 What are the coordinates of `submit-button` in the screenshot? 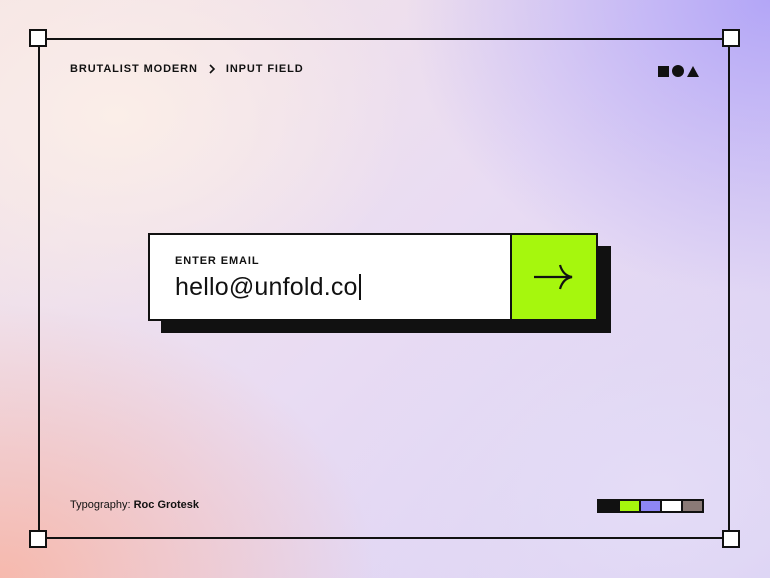 It's located at (553, 277).